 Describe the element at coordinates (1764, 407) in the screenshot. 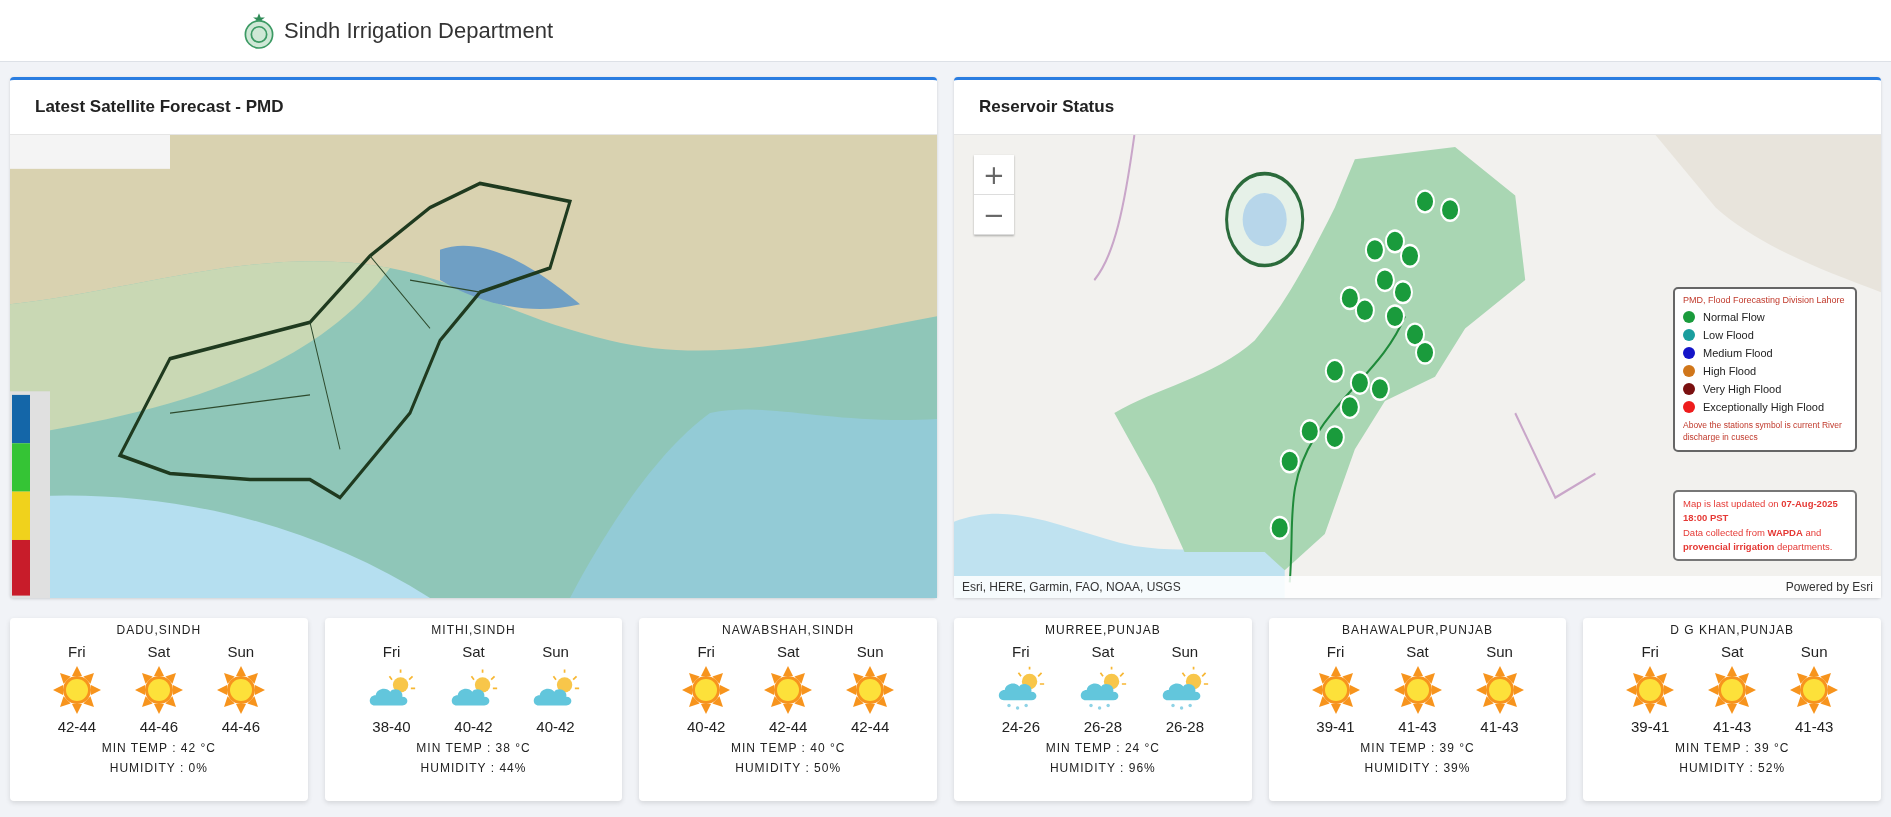

I see `legend-label: Exceptionally High Flood` at that location.